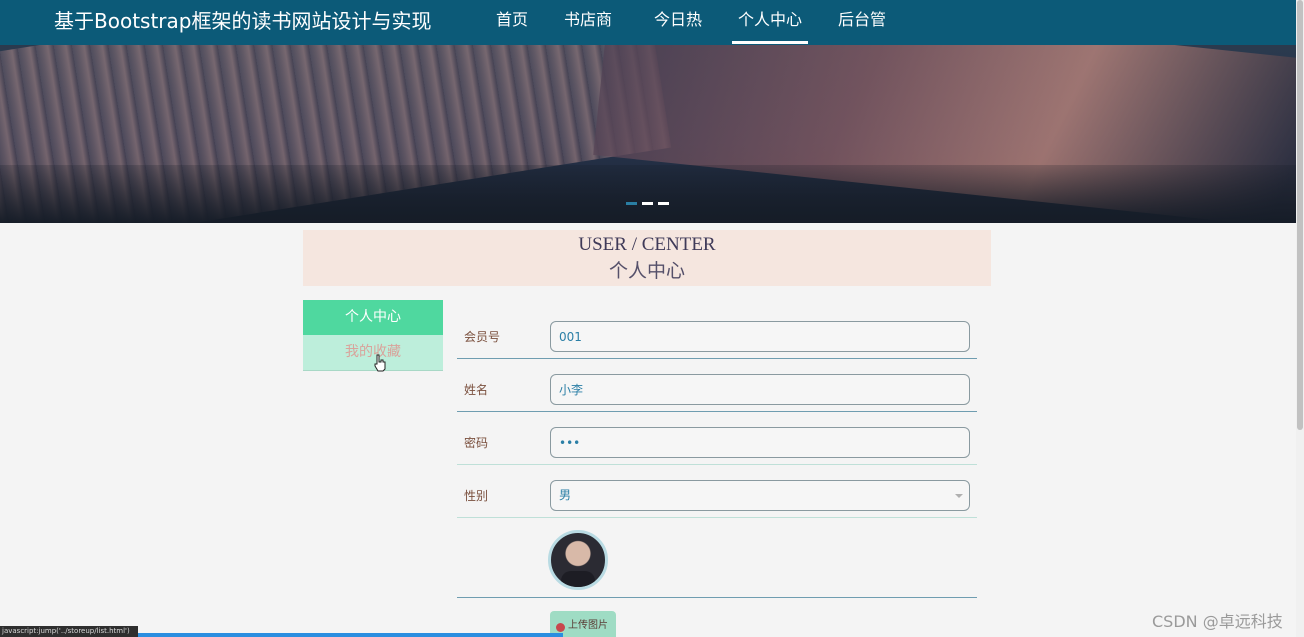 The height and width of the screenshot is (637, 1304). Describe the element at coordinates (380, 363) in the screenshot. I see `hand-cursor-icon` at that location.